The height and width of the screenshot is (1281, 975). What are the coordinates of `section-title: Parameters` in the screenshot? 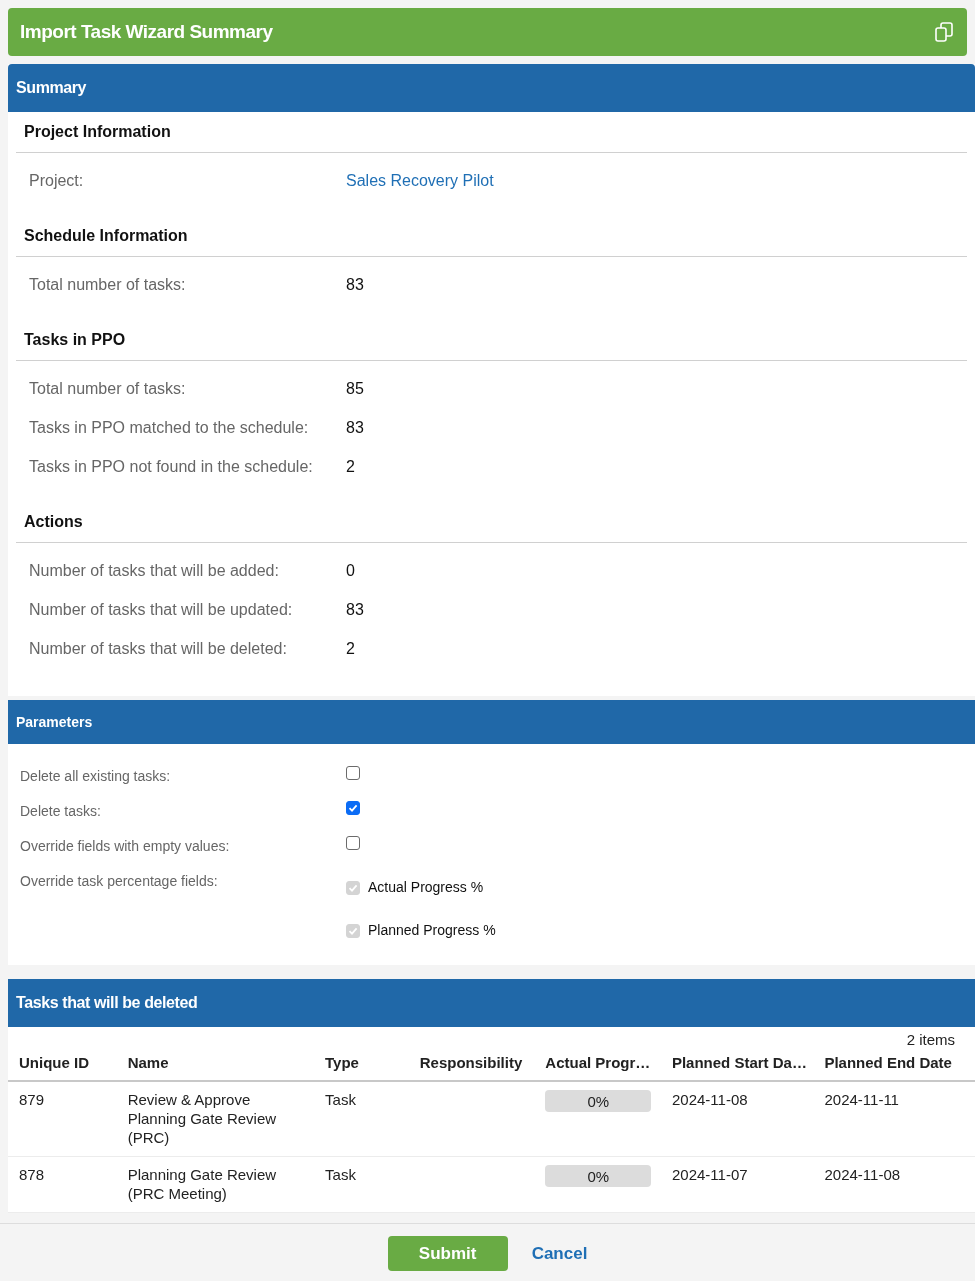 It's located at (54, 722).